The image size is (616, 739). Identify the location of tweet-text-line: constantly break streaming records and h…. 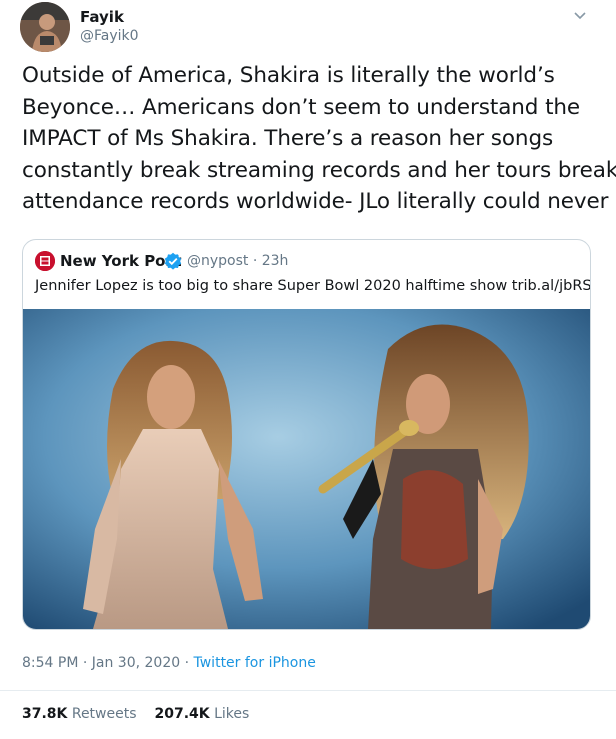
(319, 170).